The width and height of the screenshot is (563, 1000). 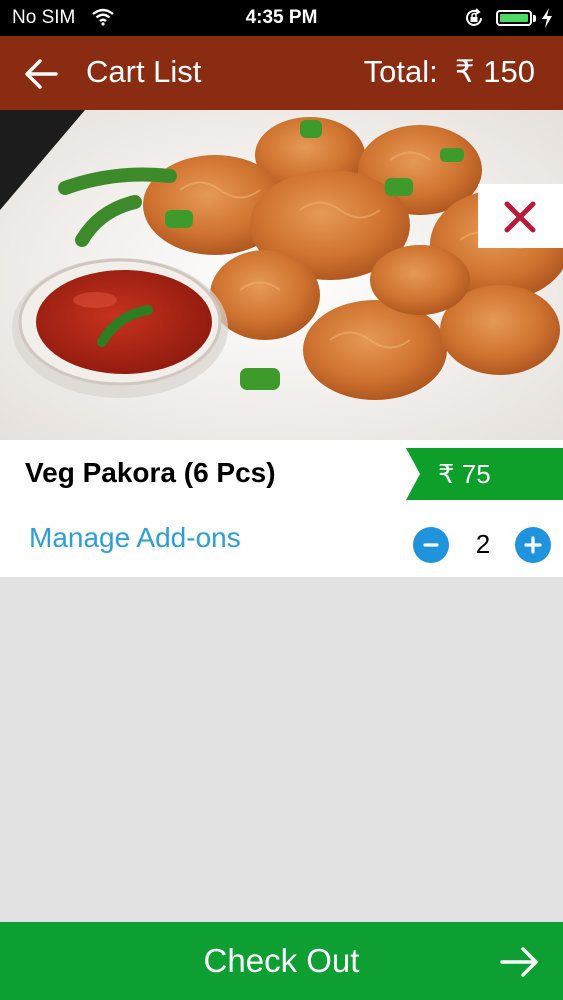 I want to click on arrow-left-icon, so click(x=41, y=74).